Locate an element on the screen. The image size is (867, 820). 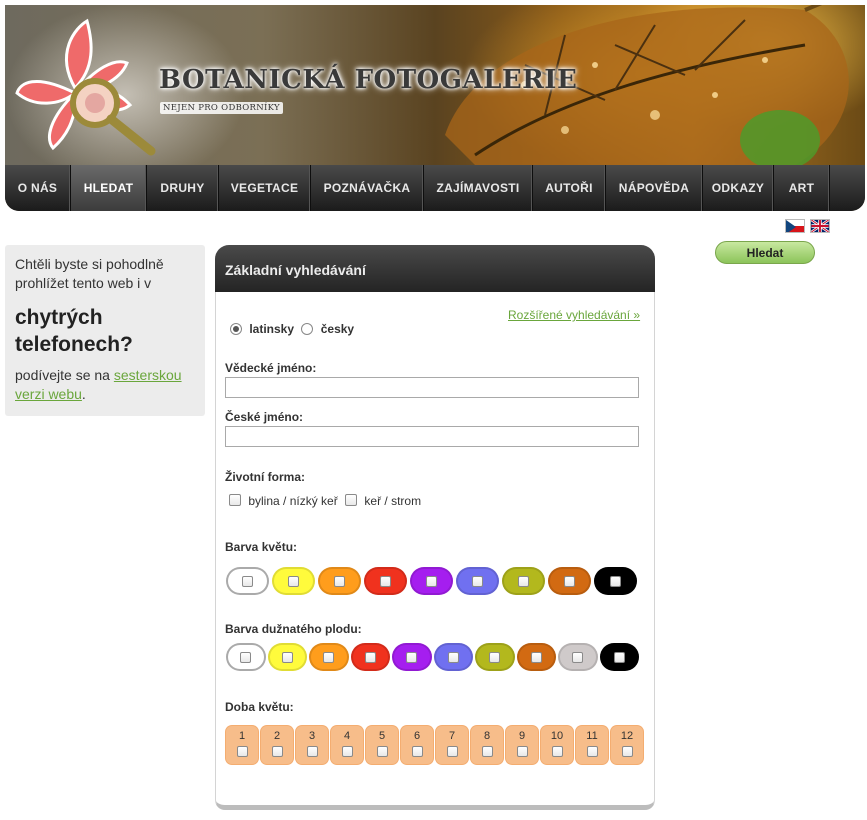
nav-item-9: ODKAZY is located at coordinates (738, 188).